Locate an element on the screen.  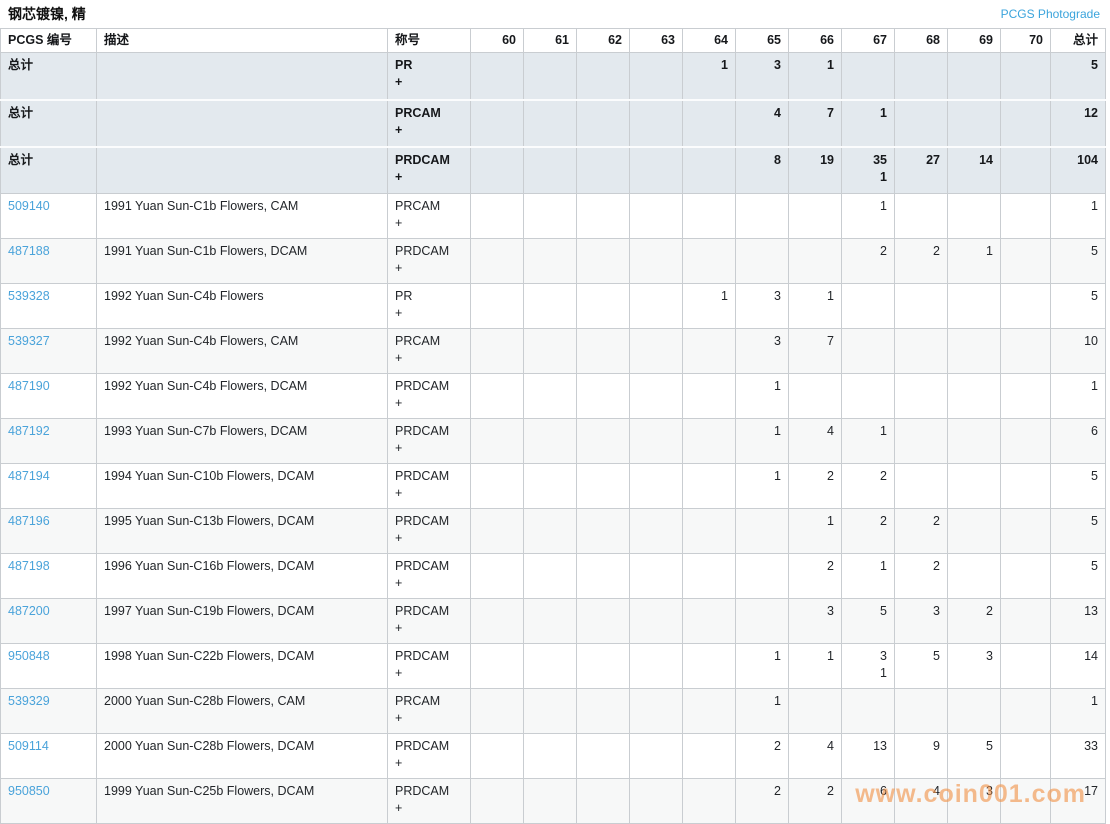
column-header-61: 61 is located at coordinates (550, 40).